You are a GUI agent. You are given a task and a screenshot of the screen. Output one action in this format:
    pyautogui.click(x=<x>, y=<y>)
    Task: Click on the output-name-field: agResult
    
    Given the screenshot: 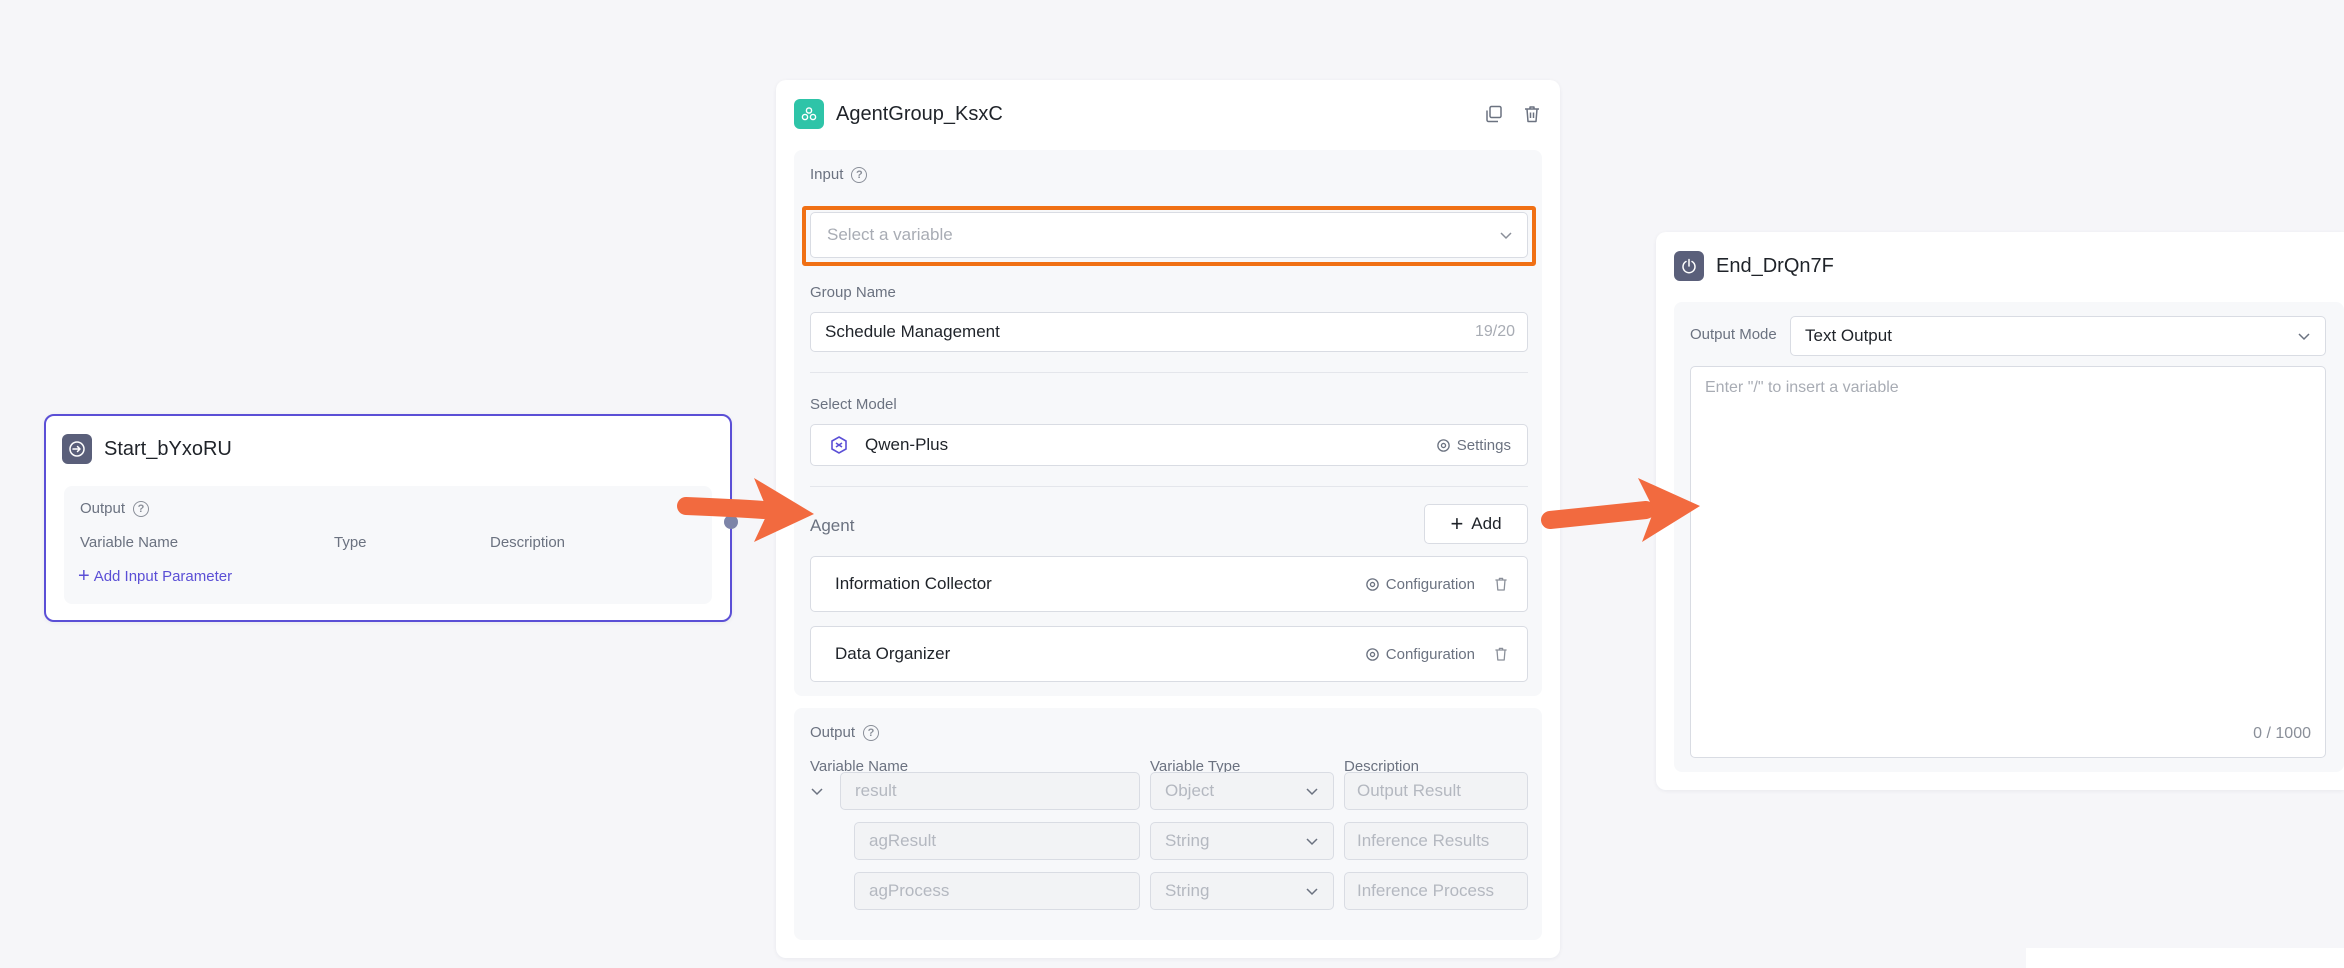 What is the action you would take?
    pyautogui.click(x=997, y=841)
    